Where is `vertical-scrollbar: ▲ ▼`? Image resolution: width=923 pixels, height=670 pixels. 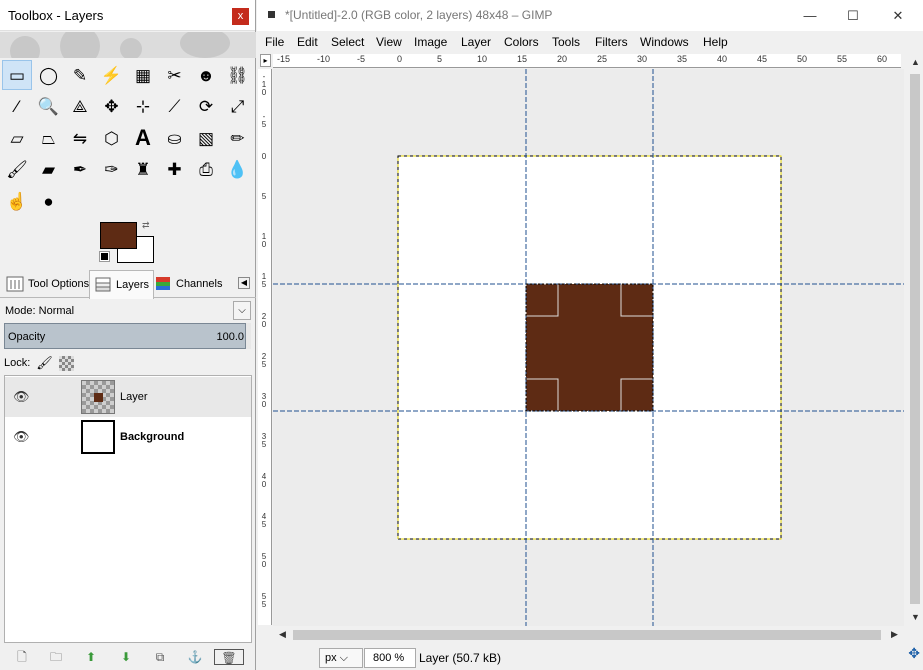 vertical-scrollbar: ▲ ▼ is located at coordinates (914, 340).